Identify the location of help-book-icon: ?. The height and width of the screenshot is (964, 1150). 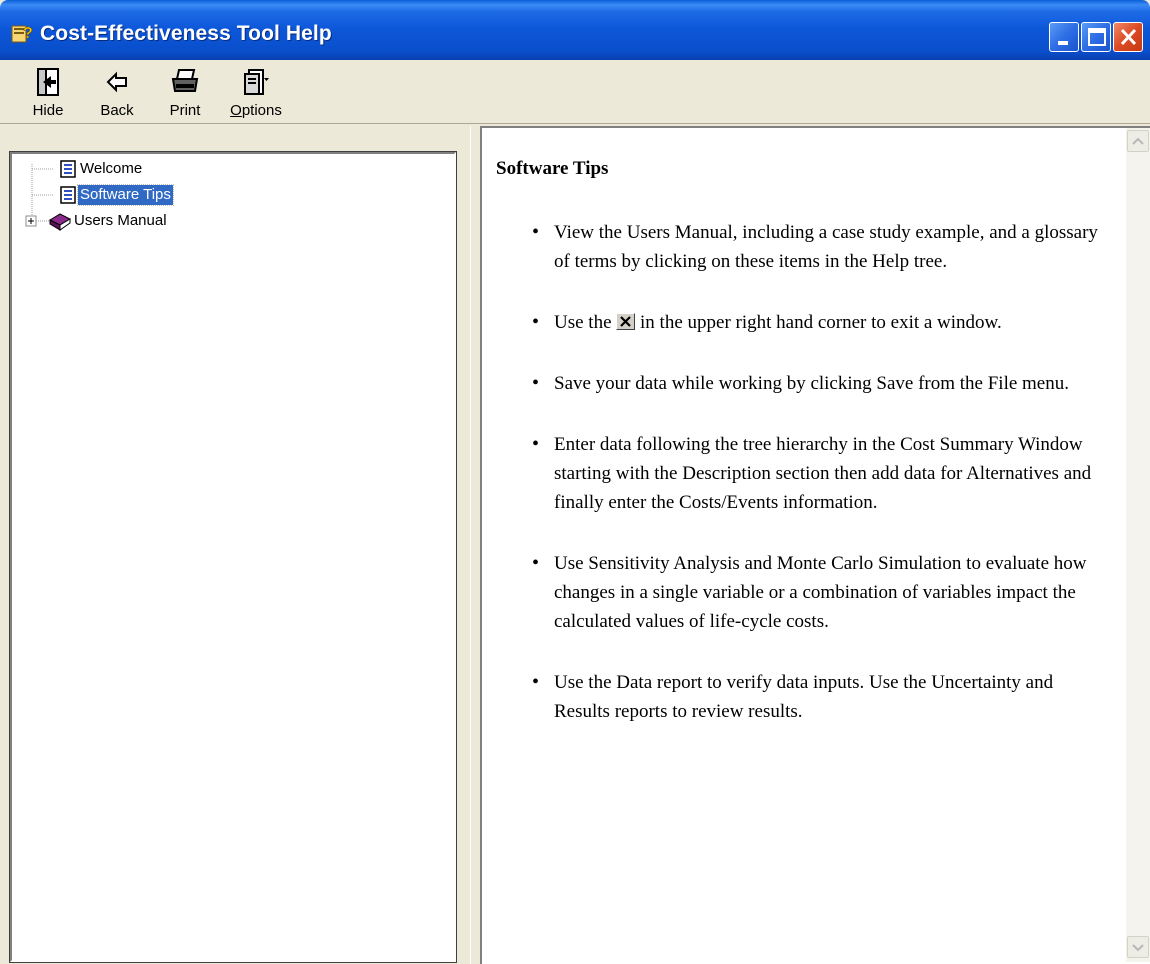
(22, 34).